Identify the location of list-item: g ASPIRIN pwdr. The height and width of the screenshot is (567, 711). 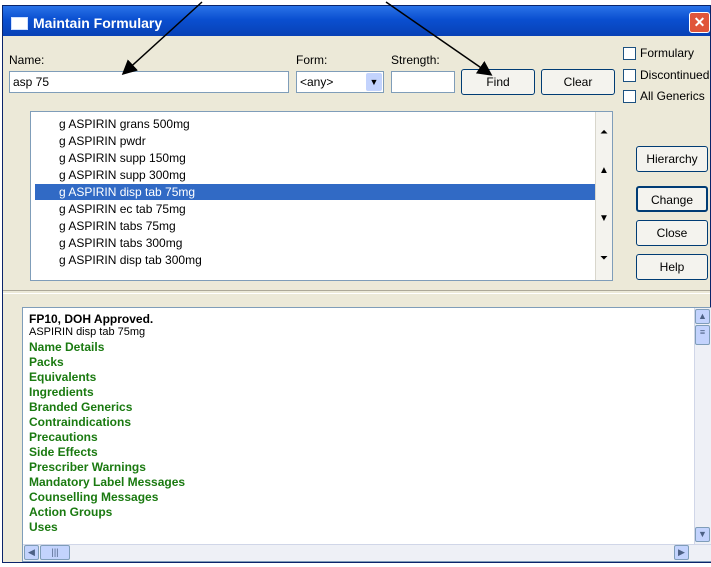
(320, 141).